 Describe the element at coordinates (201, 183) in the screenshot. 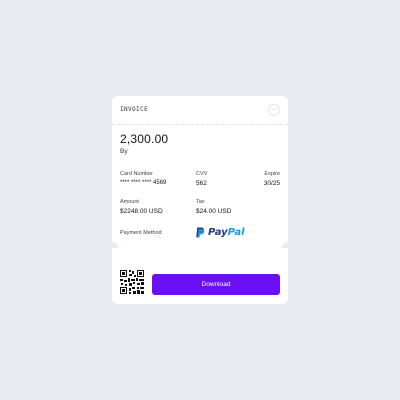

I see `cvv-value: 562` at that location.